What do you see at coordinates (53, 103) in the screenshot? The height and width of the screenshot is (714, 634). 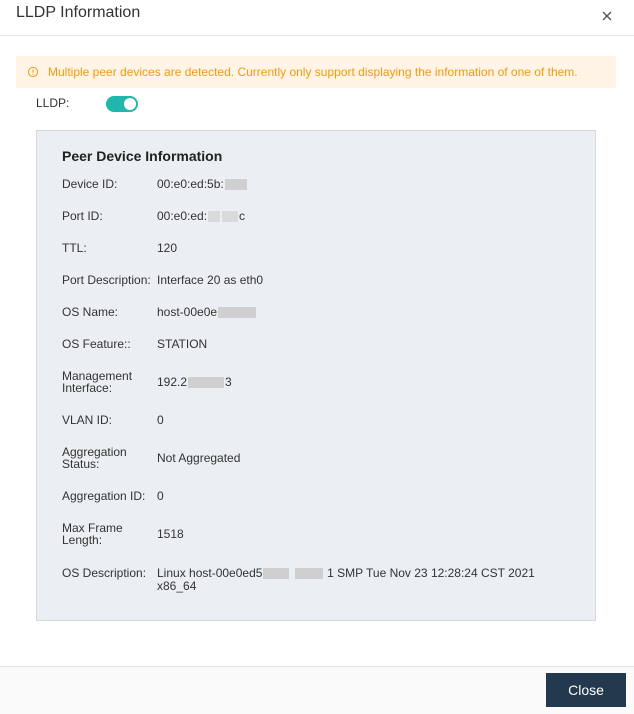 I see `lldp-label: LLDP:` at bounding box center [53, 103].